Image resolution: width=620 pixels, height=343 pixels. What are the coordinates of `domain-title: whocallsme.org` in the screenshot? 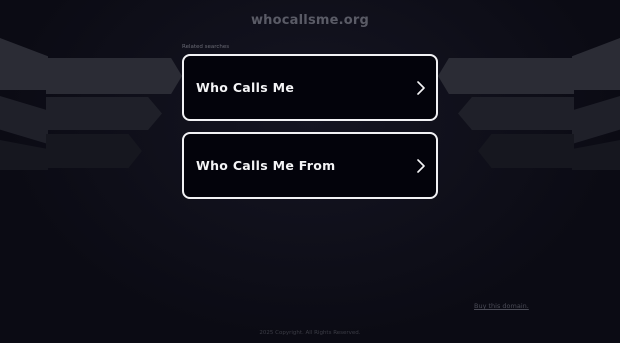 It's located at (310, 20).